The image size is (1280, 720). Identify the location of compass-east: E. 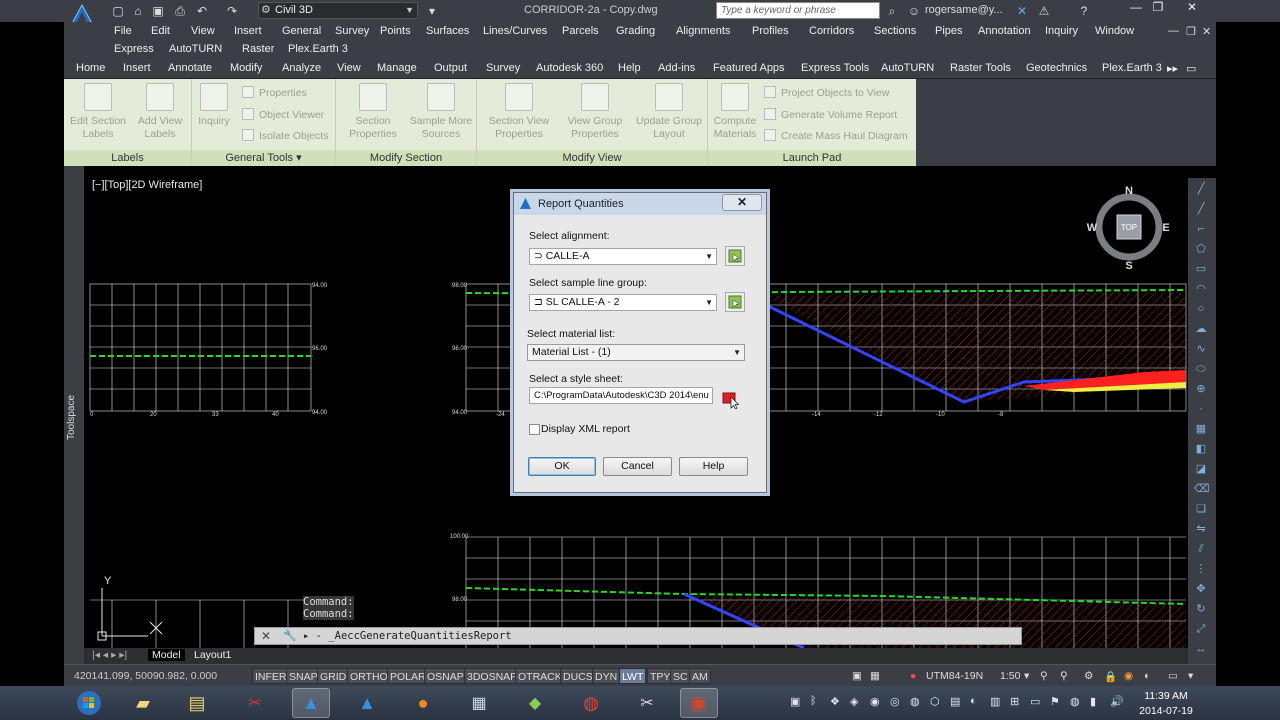
(1165, 228).